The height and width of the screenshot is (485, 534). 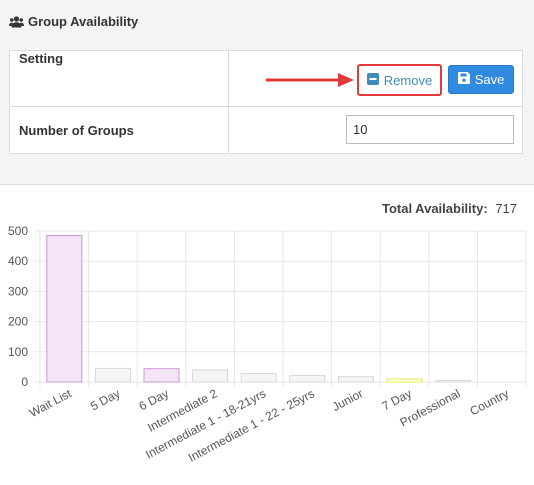 I want to click on total-availability: Total Availability: 717, so click(x=449, y=208).